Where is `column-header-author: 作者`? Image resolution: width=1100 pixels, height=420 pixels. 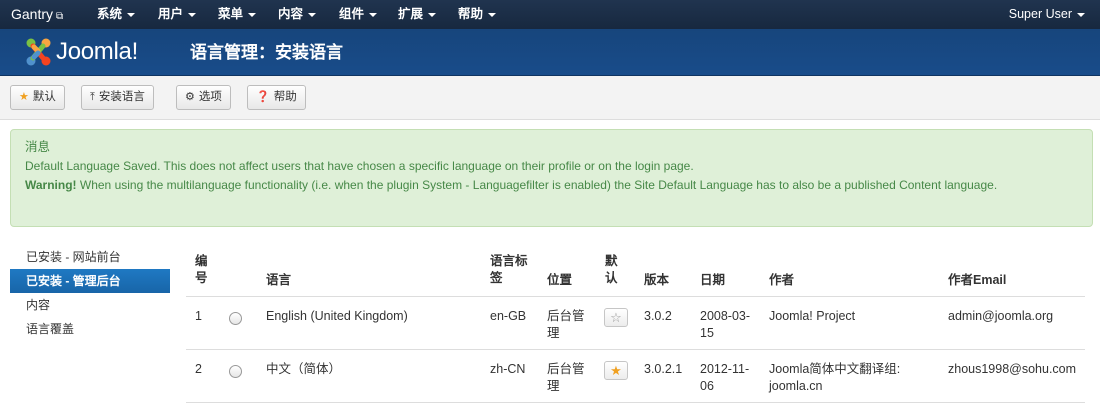
column-header-author: 作者 is located at coordinates (781, 280).